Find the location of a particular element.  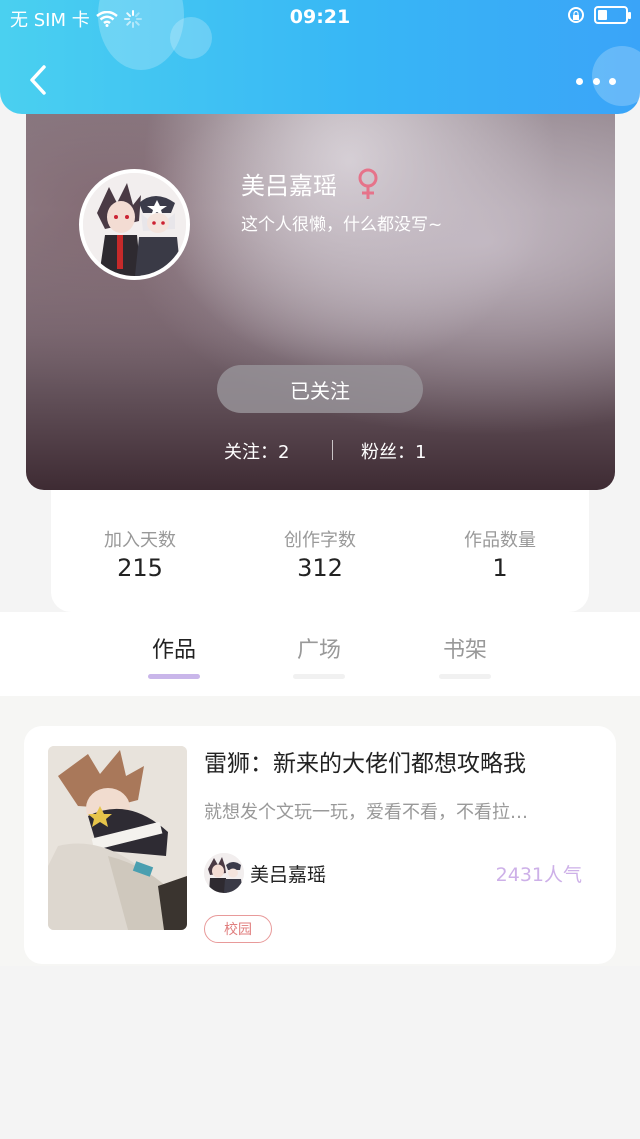

stat-word-count: 创作字数 312 is located at coordinates (320, 554).